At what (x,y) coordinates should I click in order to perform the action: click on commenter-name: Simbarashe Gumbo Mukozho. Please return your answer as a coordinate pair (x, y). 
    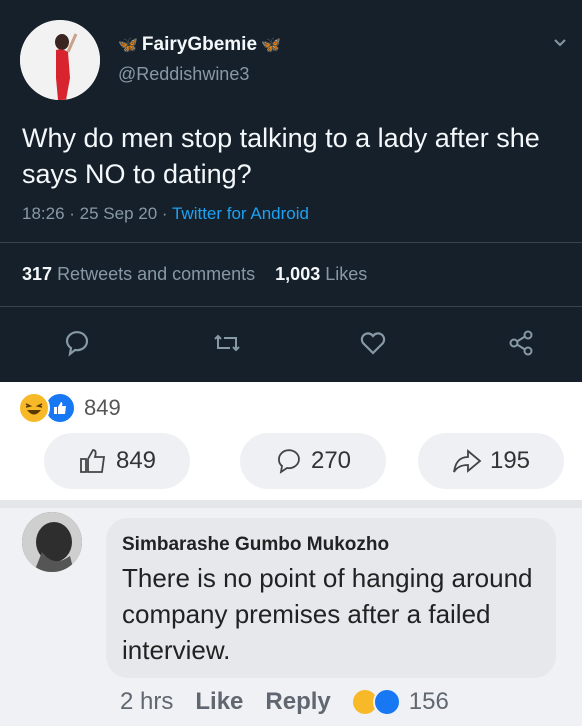
    Looking at the image, I should click on (255, 545).